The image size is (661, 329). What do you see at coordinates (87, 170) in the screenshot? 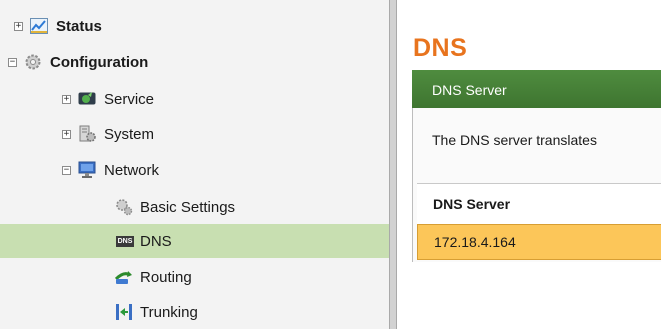
I see `network-monitor-icon` at bounding box center [87, 170].